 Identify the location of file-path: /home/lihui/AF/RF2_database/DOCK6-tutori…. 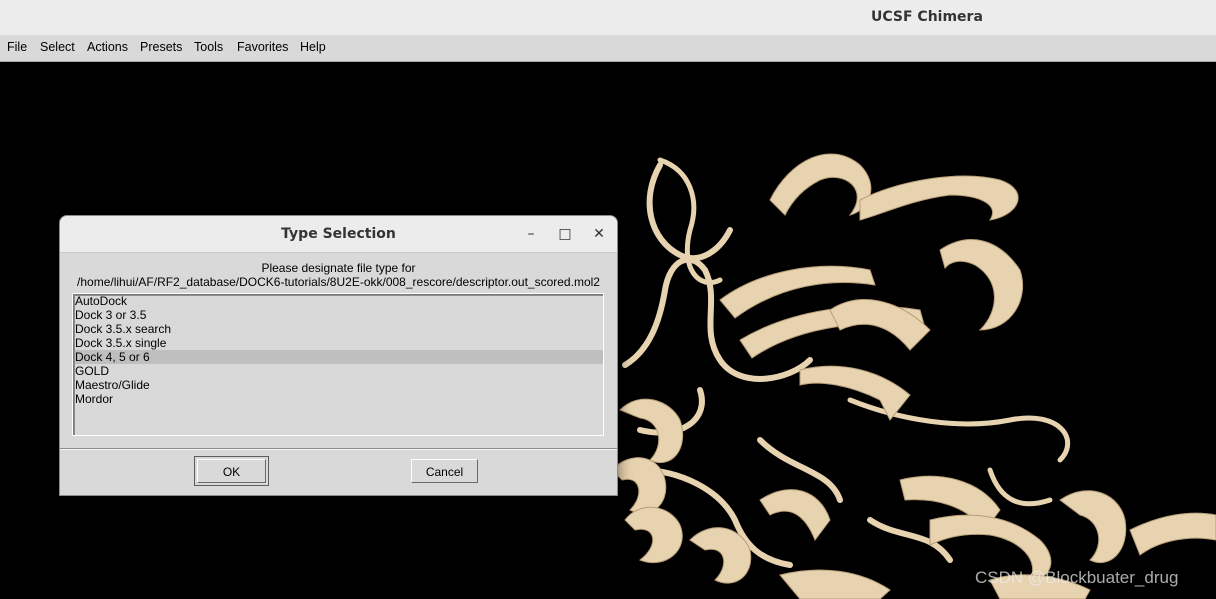
(338, 281).